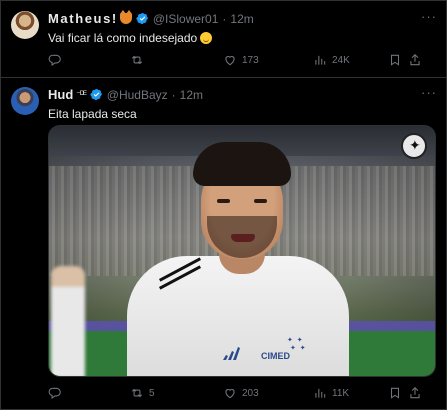 This screenshot has width=447, height=410. I want to click on tweet-header: Hud ⁻ᴰᴱ @HudBayz · 12m, so click(125, 94).